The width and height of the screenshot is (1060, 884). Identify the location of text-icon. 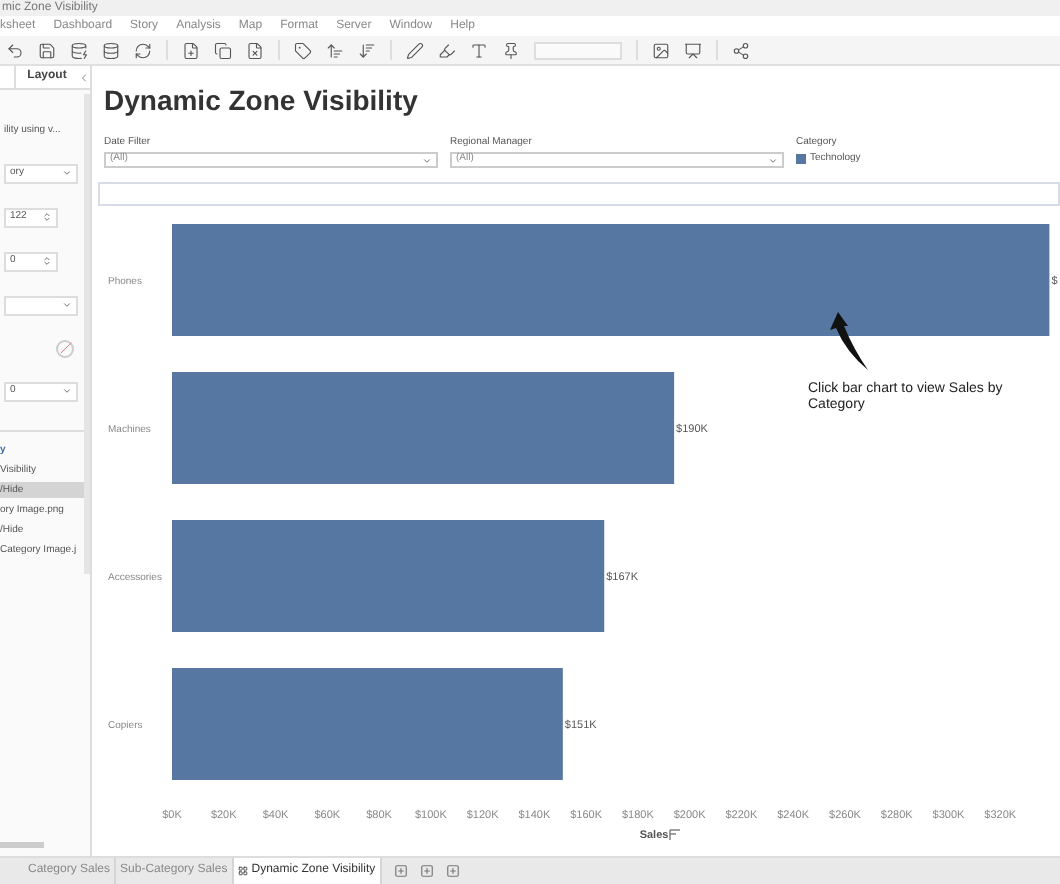
(479, 50).